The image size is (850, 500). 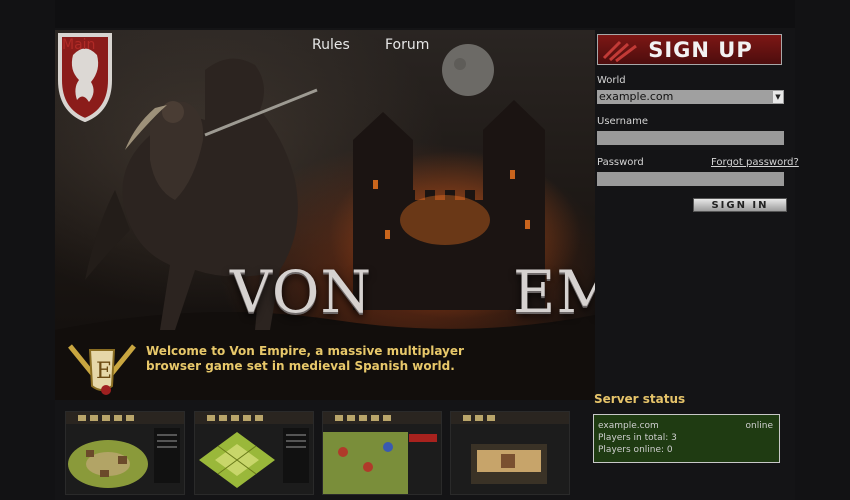 I want to click on svg-text: E, so click(x=104, y=371).